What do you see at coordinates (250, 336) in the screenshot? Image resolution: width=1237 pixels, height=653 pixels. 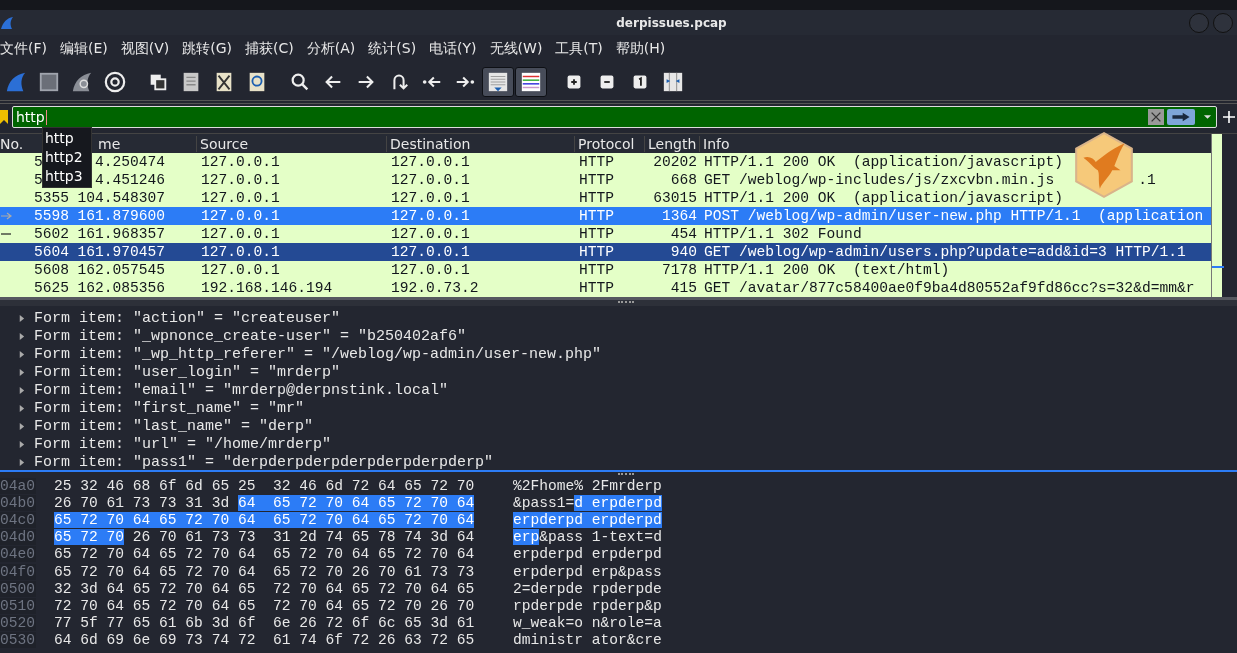 I see `tree-item: Form item: "_wpnonce_create-user" = "b250402af6"` at bounding box center [250, 336].